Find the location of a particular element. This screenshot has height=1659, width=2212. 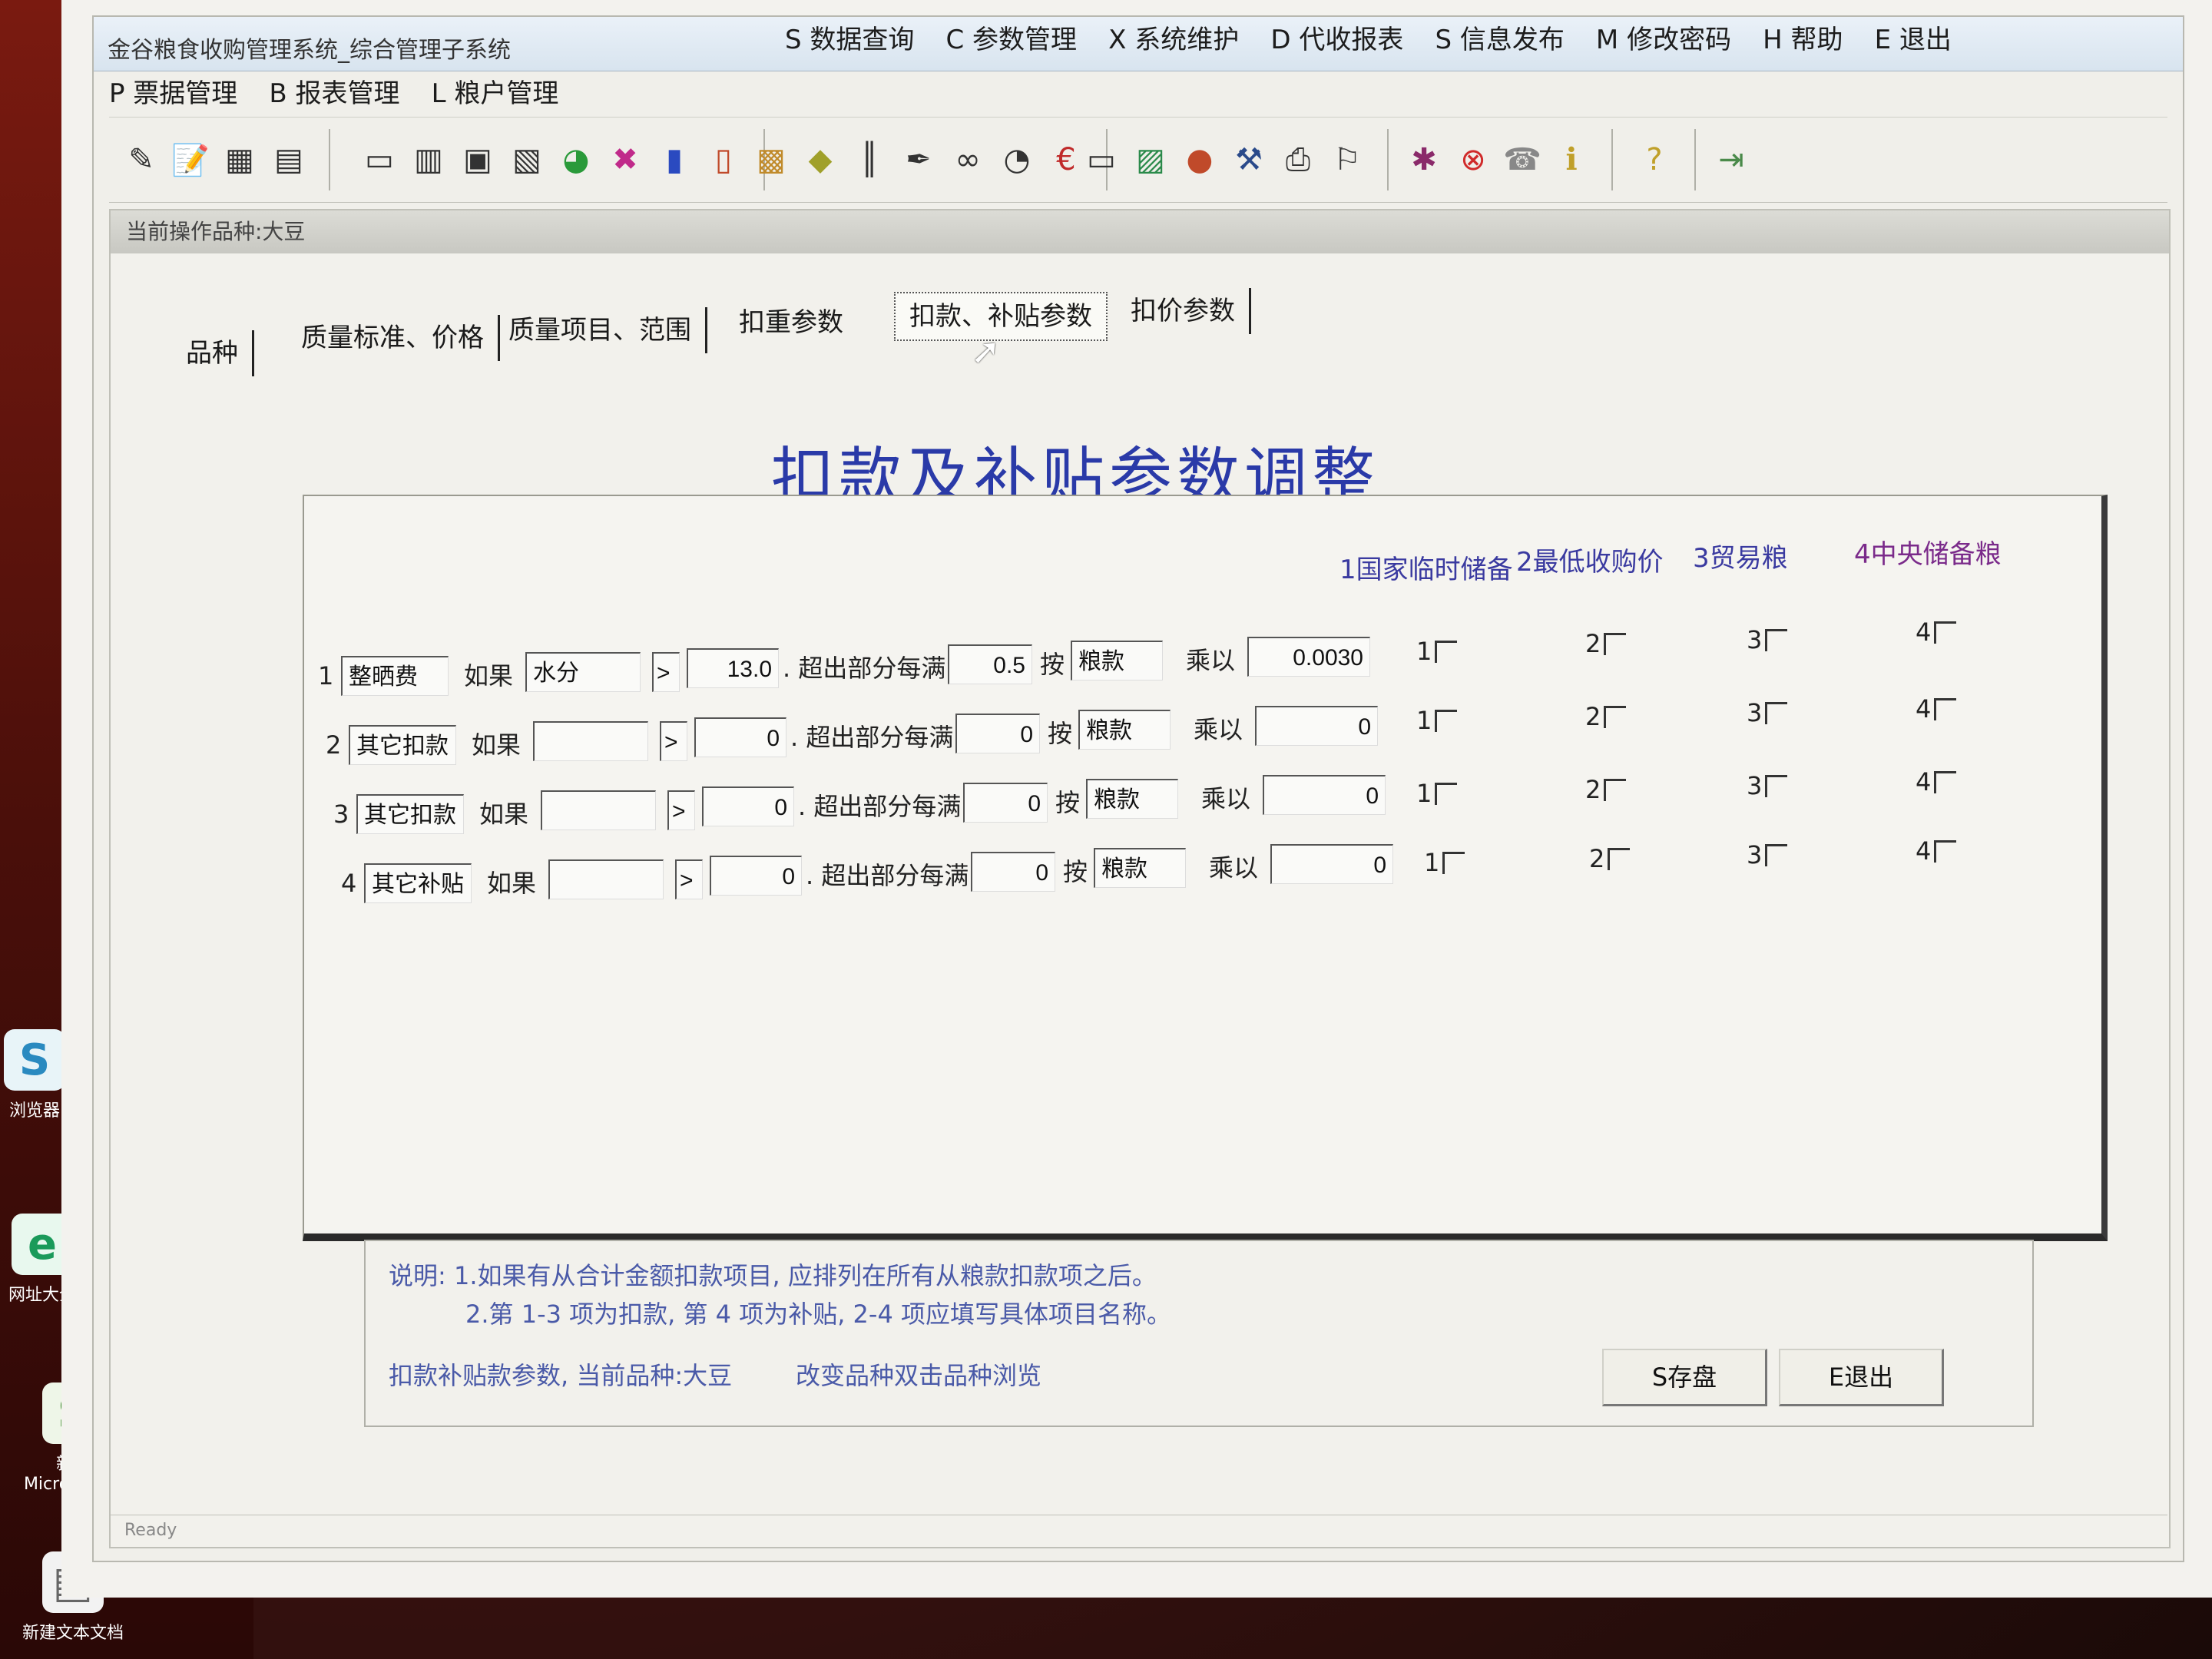

menu-report-mgmt: B 报表管理 is located at coordinates (334, 94).